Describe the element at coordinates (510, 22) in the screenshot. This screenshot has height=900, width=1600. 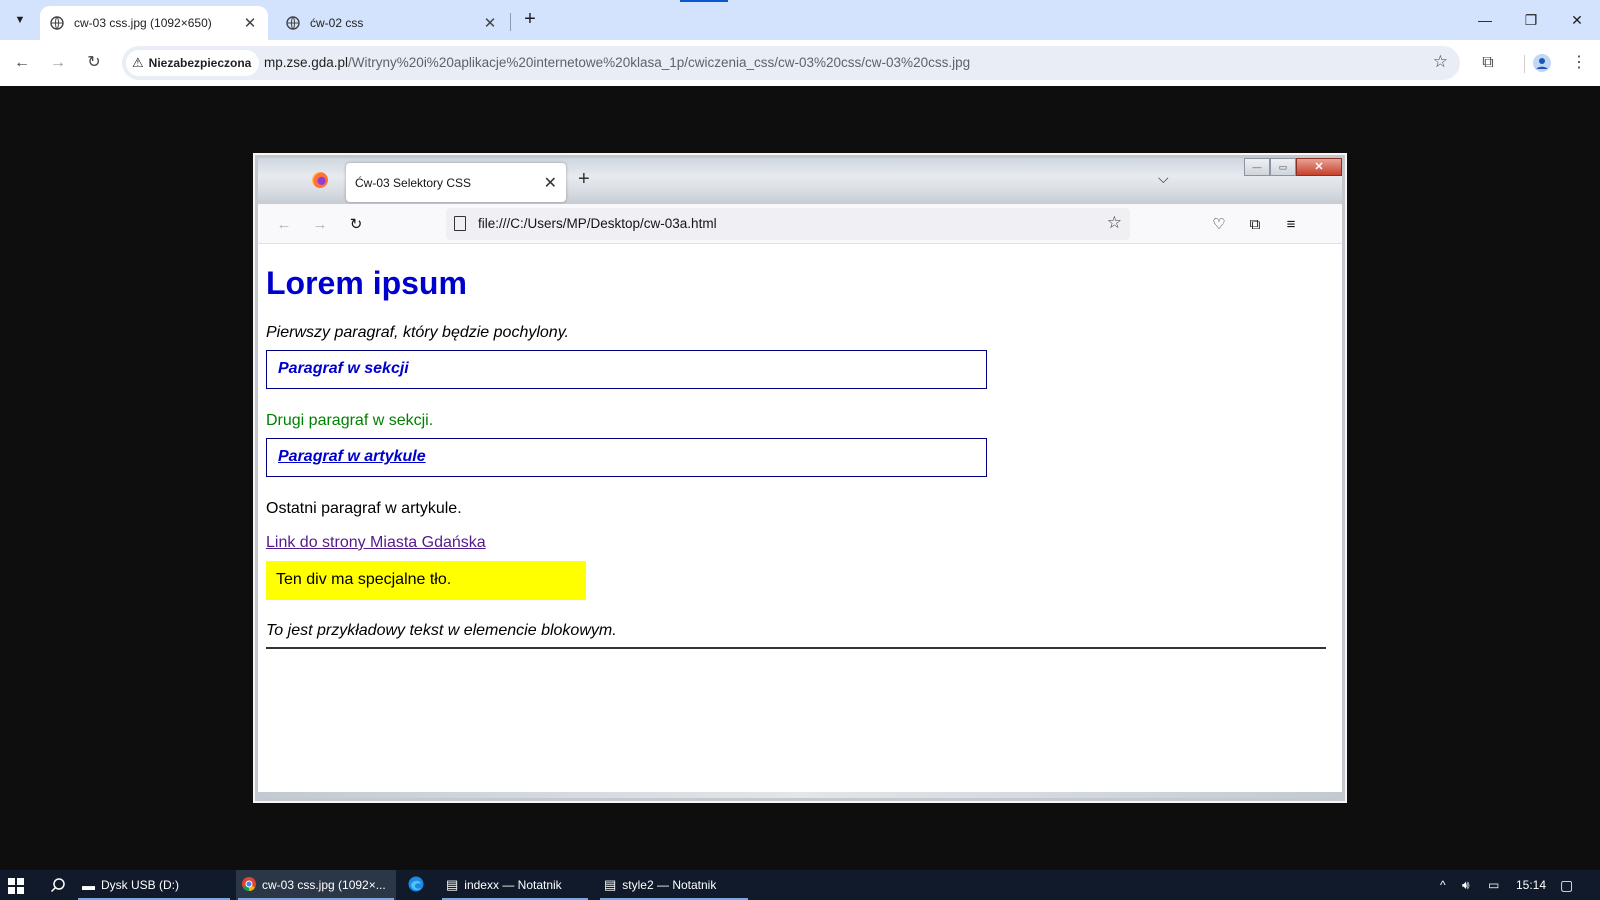
I see `tab-separator` at that location.